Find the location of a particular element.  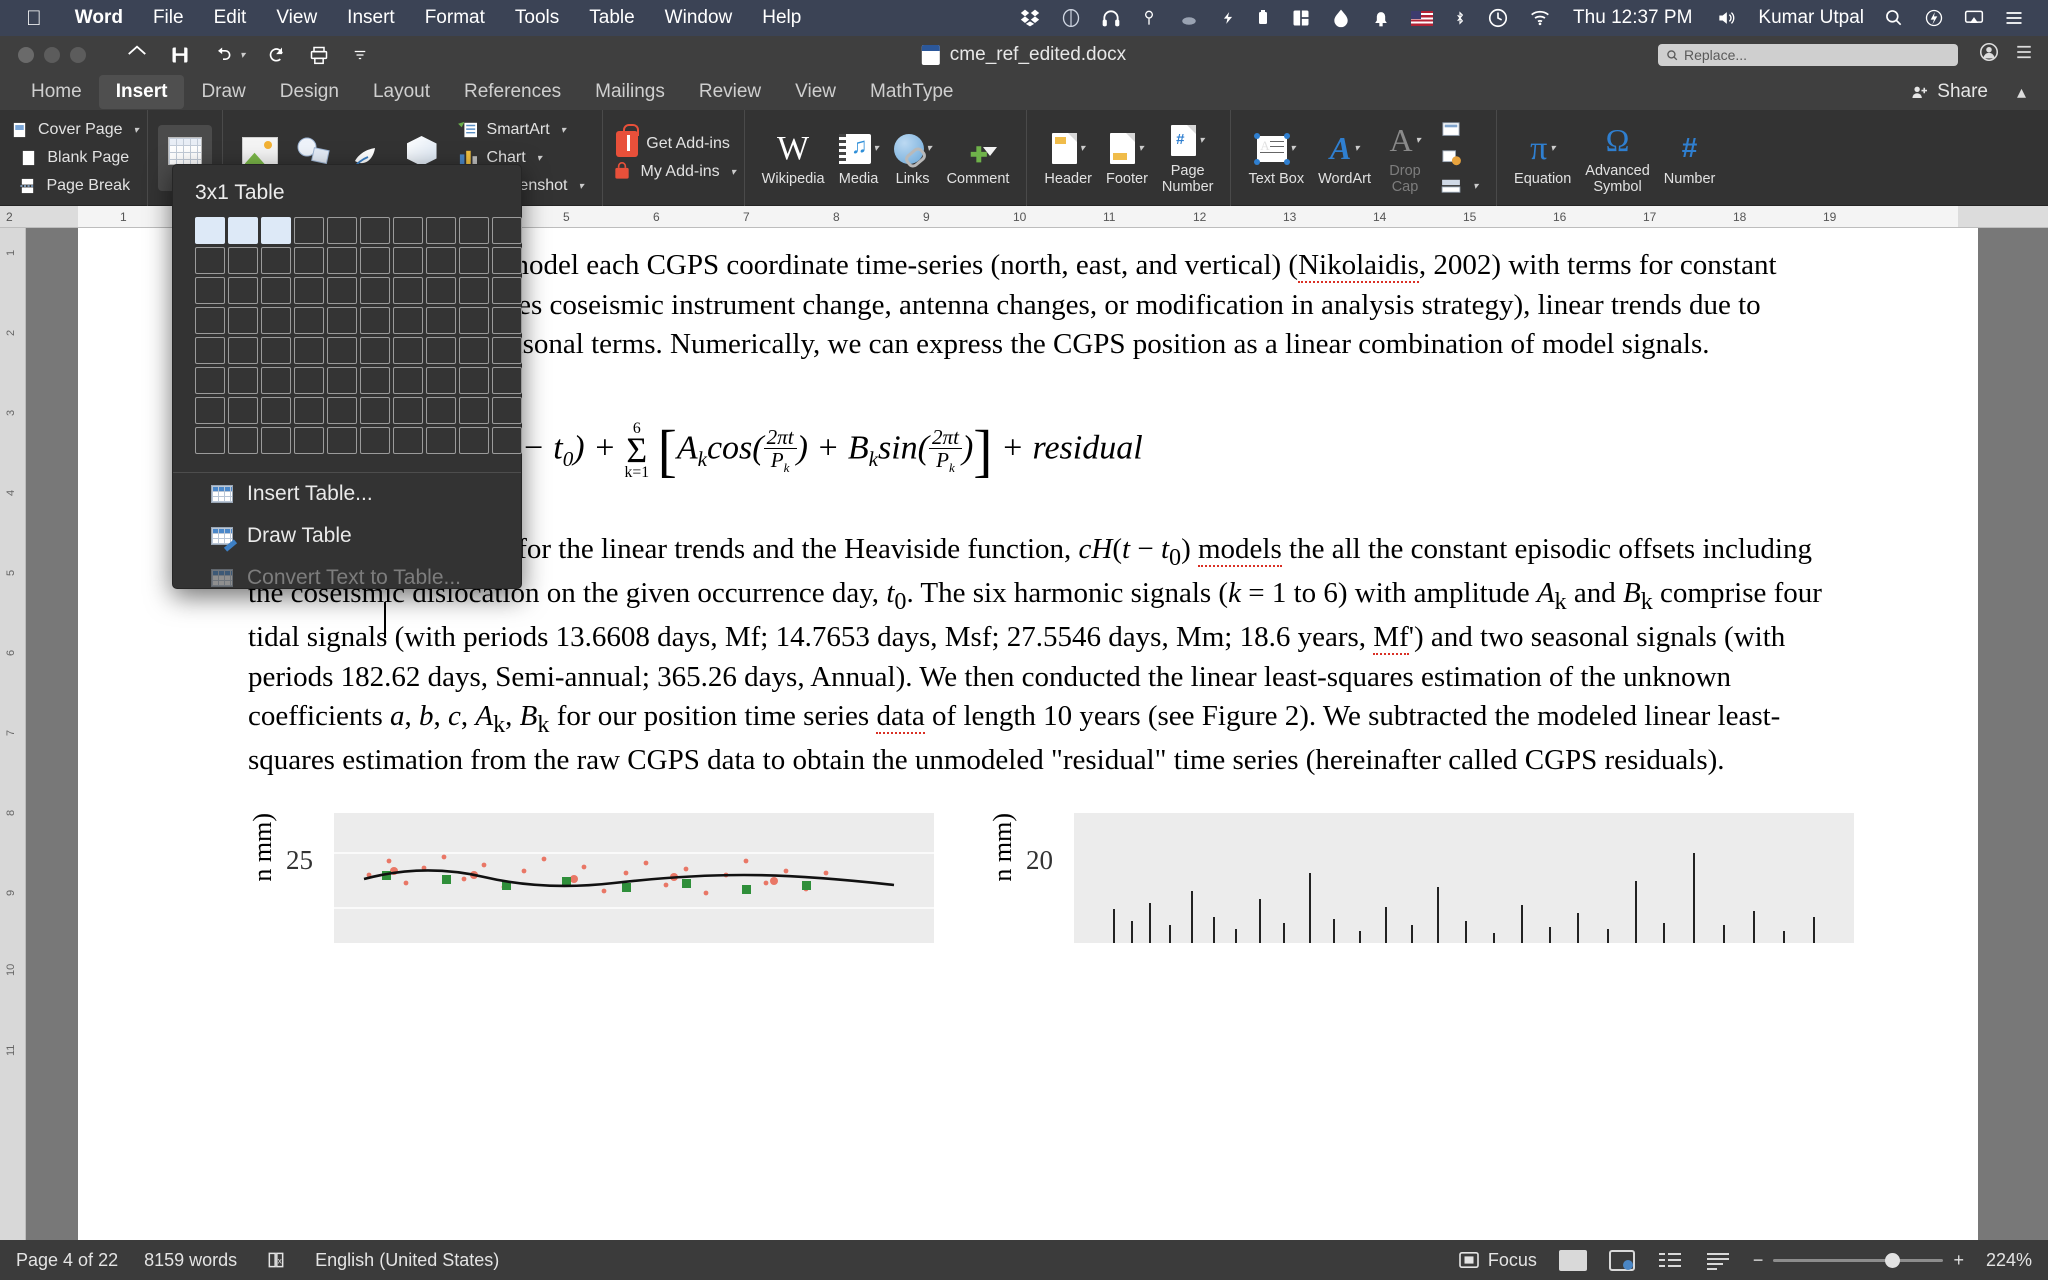

zoom-in-button: + is located at coordinates (1958, 1260).